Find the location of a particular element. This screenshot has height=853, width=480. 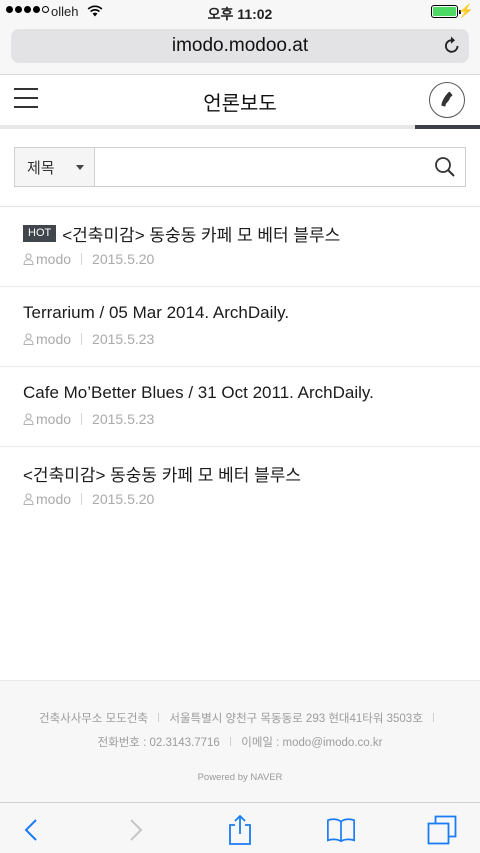

hot-badge: HOT is located at coordinates (40, 233).